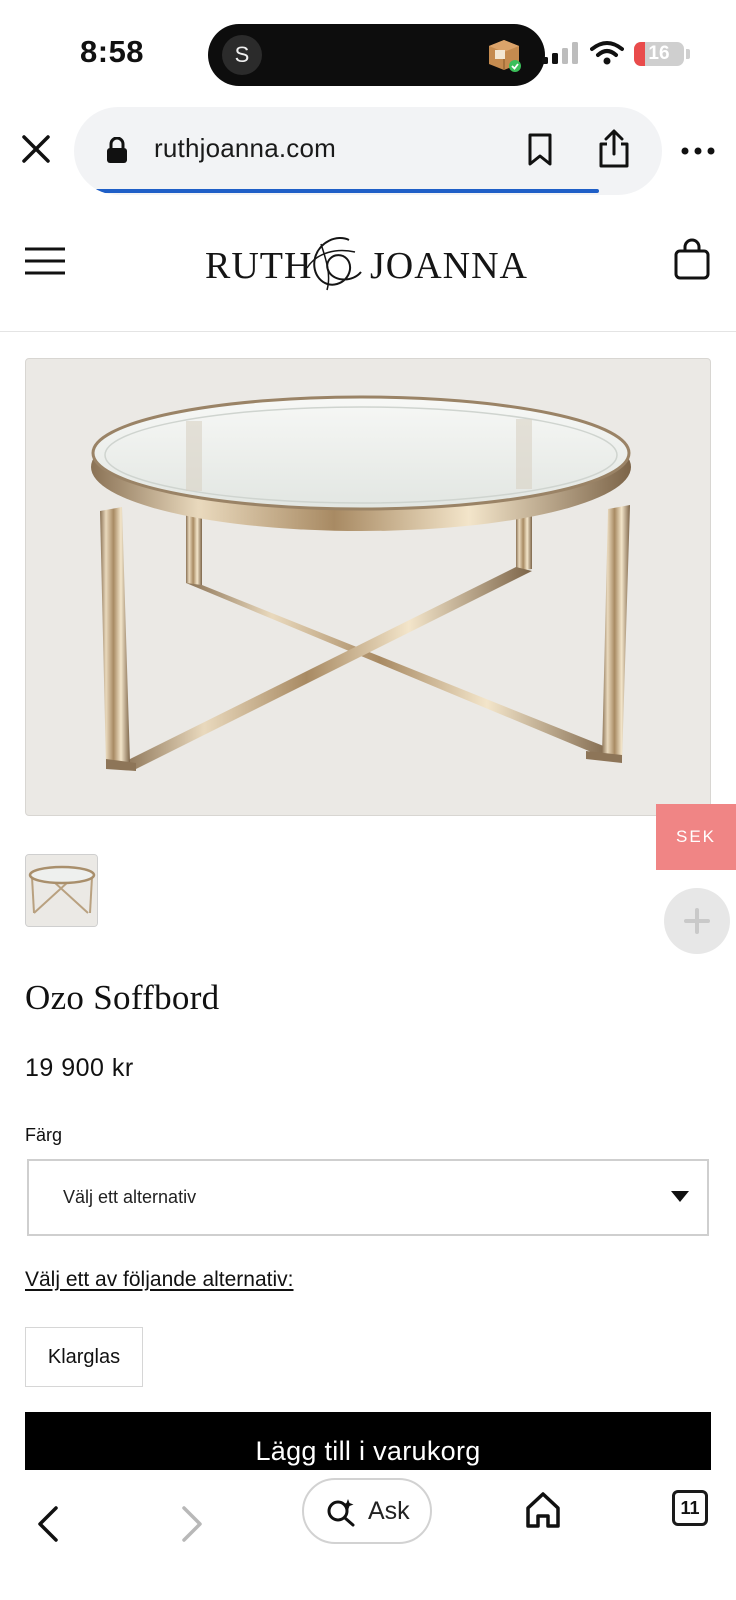 The width and height of the screenshot is (736, 1600). Describe the element at coordinates (117, 150) in the screenshot. I see `lock-icon` at that location.